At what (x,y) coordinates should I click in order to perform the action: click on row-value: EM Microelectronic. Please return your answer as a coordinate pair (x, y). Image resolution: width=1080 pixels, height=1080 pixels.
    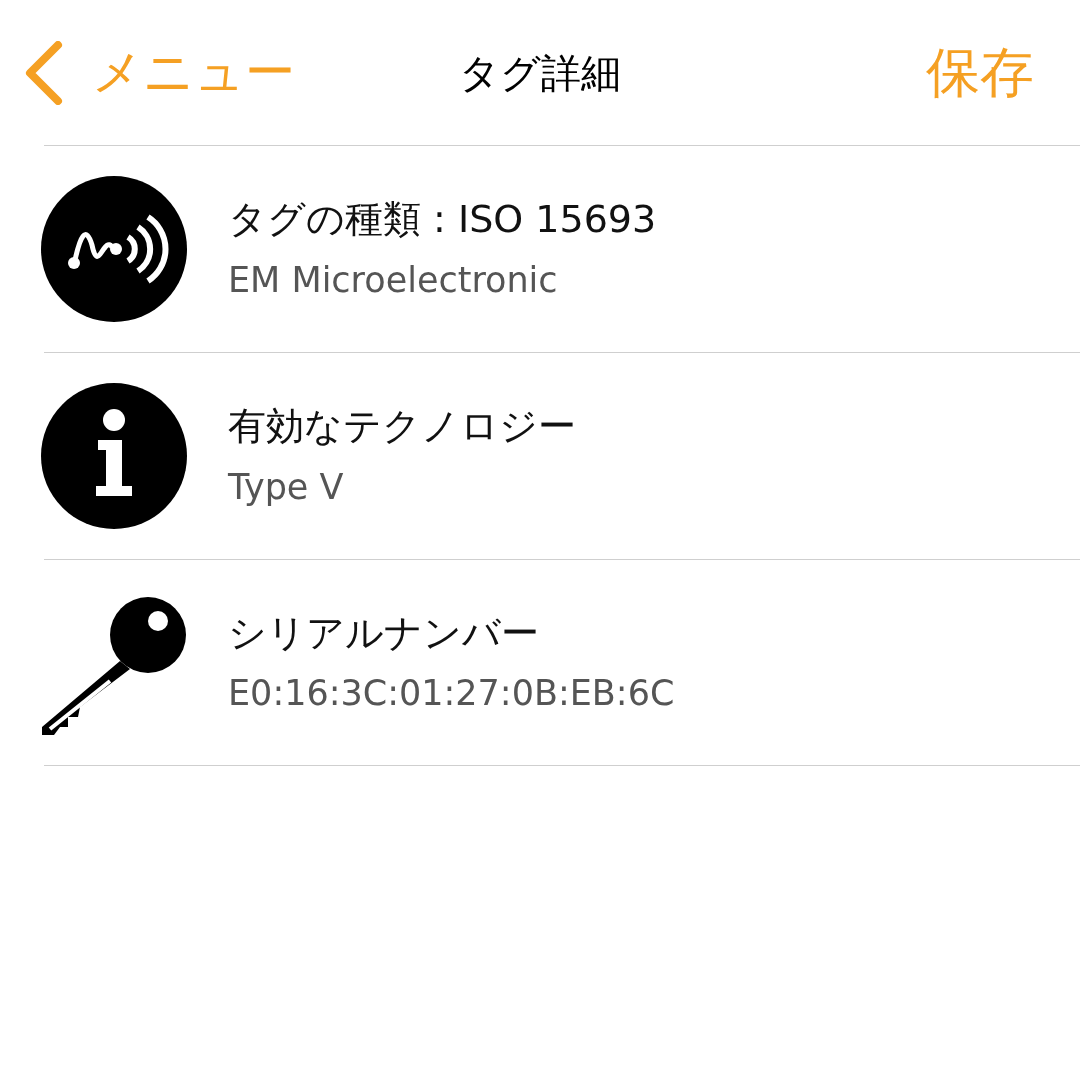
    Looking at the image, I should click on (393, 279).